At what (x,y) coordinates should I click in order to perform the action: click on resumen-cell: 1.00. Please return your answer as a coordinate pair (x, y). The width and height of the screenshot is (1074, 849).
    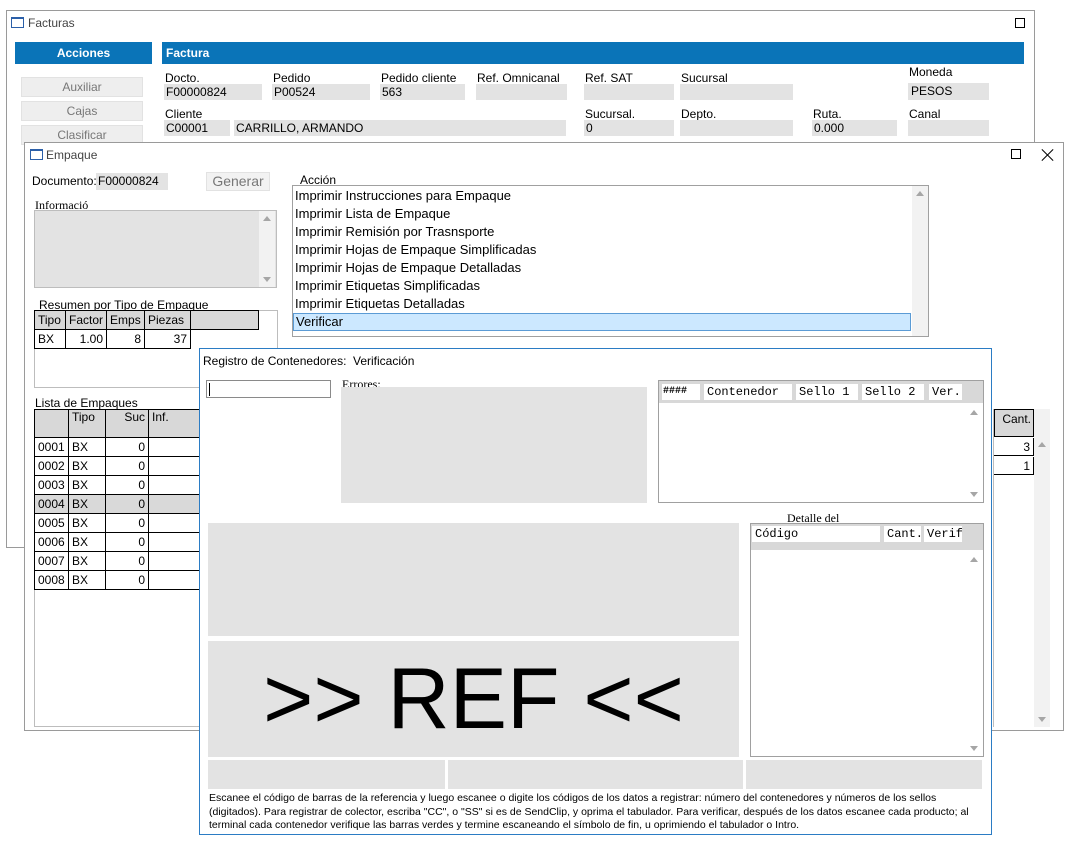
    Looking at the image, I should click on (86, 339).